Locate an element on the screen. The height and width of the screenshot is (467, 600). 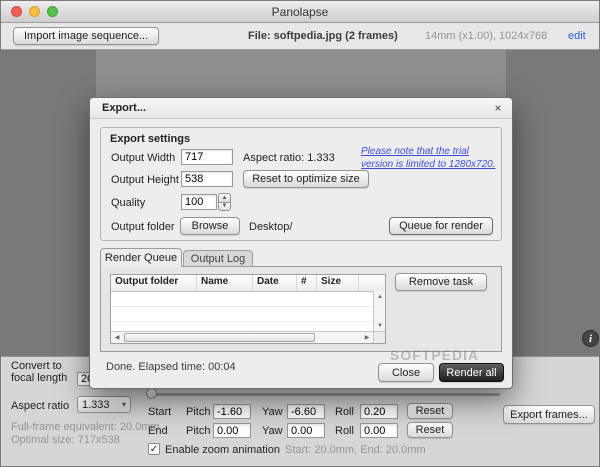
status-text: Done. Elapsed time: 00:04 is located at coordinates (171, 367).